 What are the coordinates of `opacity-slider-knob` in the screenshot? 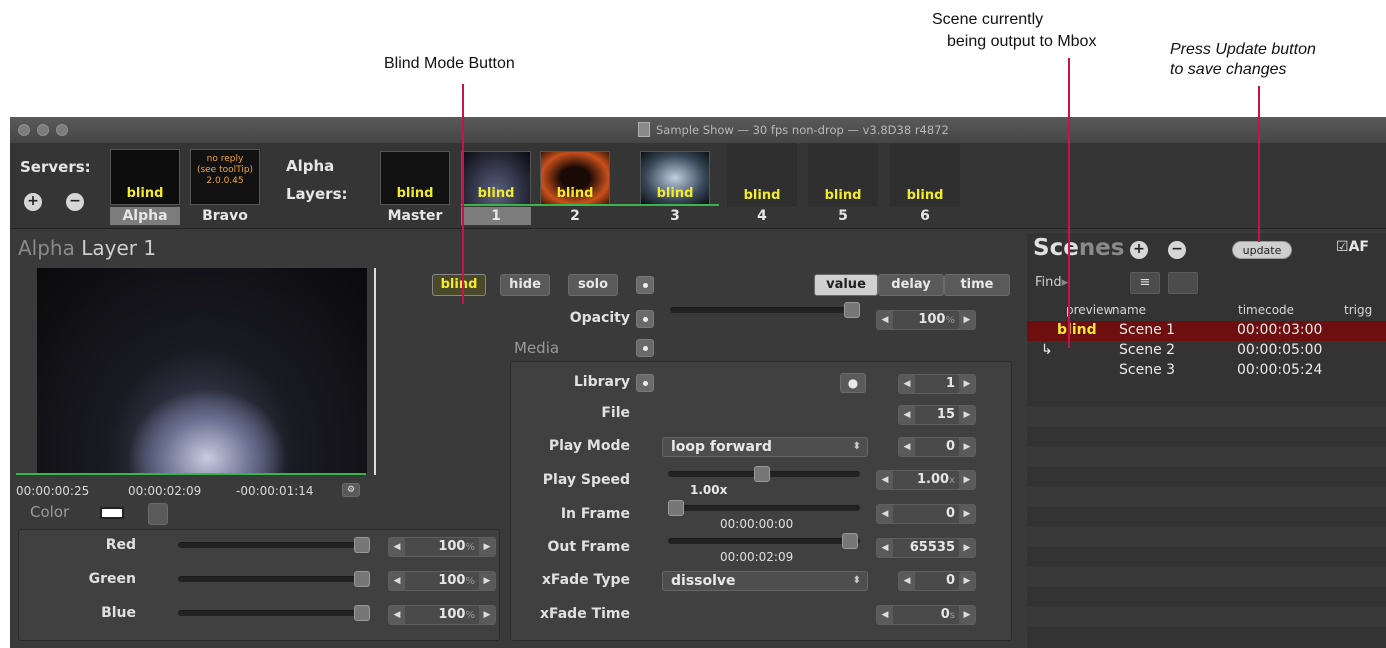 It's located at (852, 310).